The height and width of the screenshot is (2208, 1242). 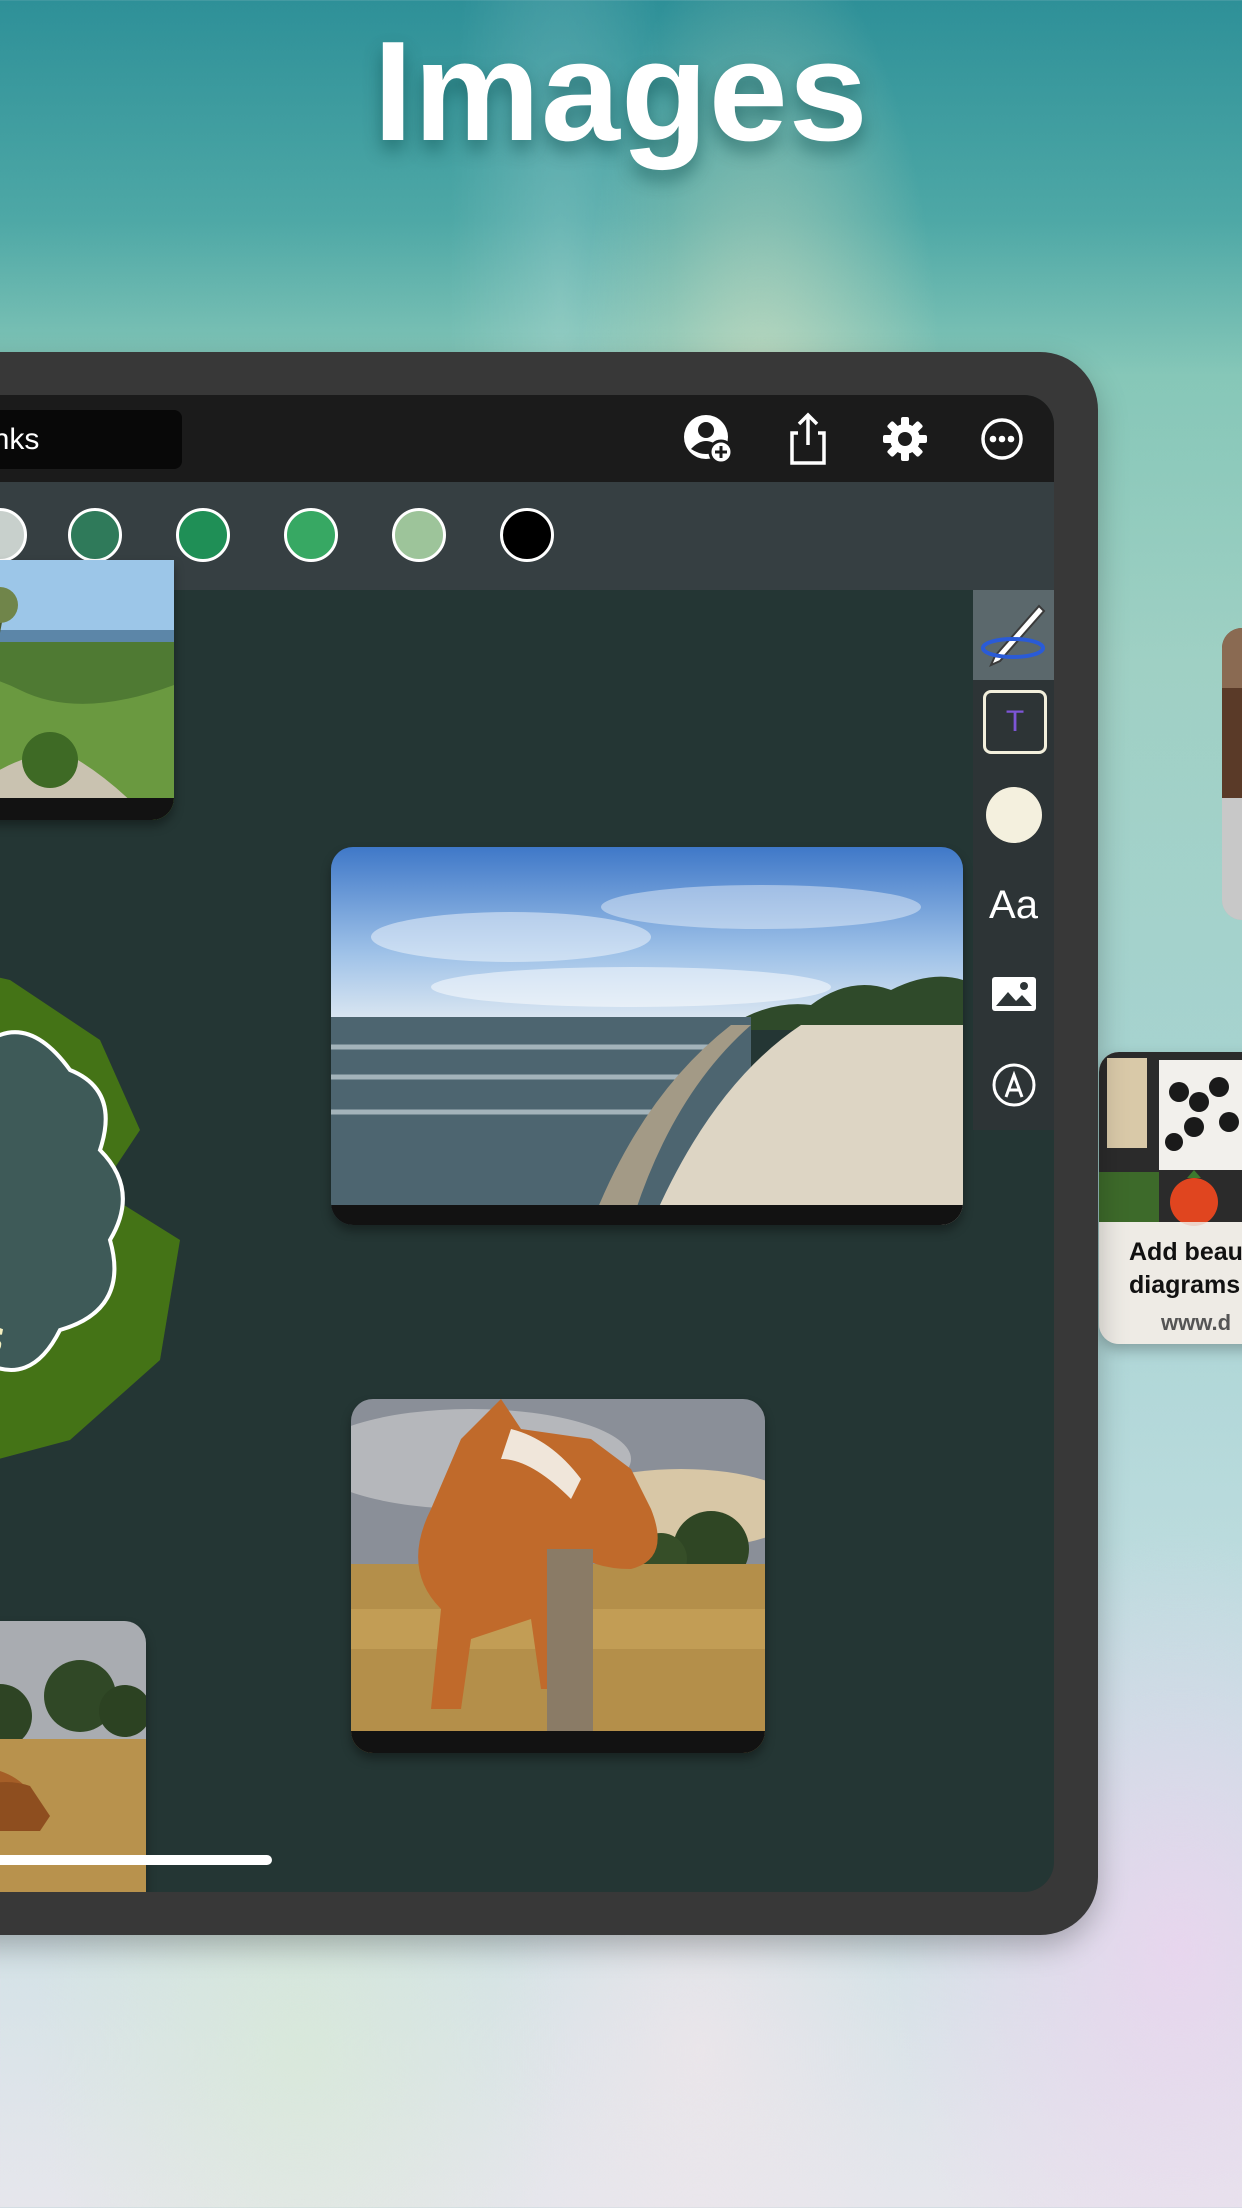 What do you see at coordinates (1232, 774) in the screenshot?
I see `side-image-card` at bounding box center [1232, 774].